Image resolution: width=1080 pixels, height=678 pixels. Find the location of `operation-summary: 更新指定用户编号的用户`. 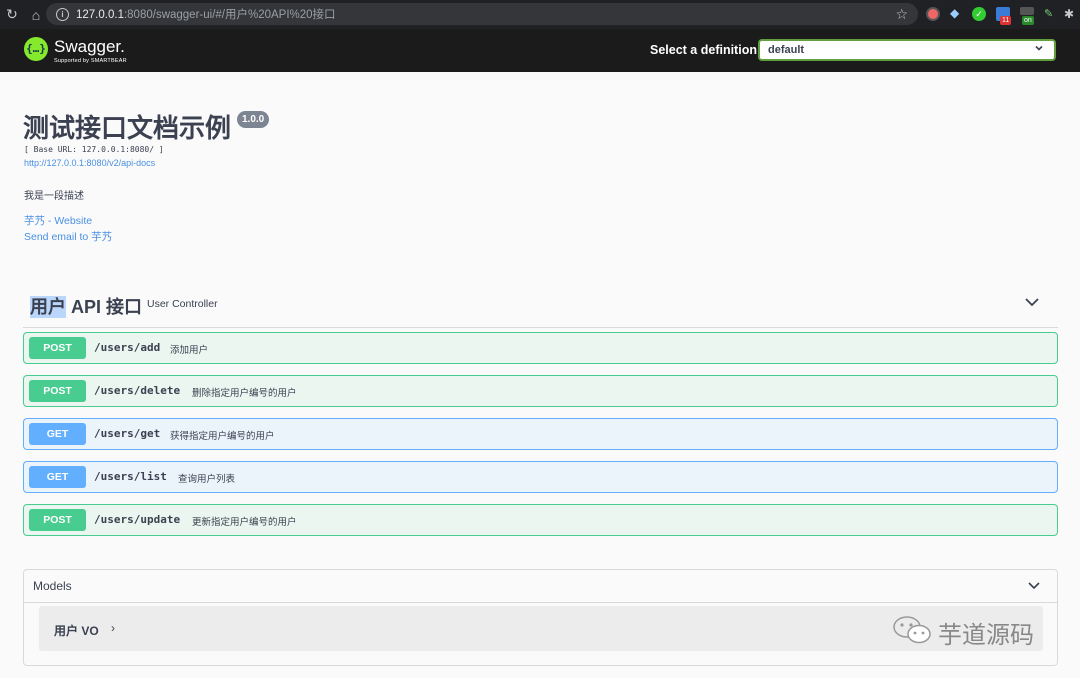

operation-summary: 更新指定用户编号的用户 is located at coordinates (244, 522).